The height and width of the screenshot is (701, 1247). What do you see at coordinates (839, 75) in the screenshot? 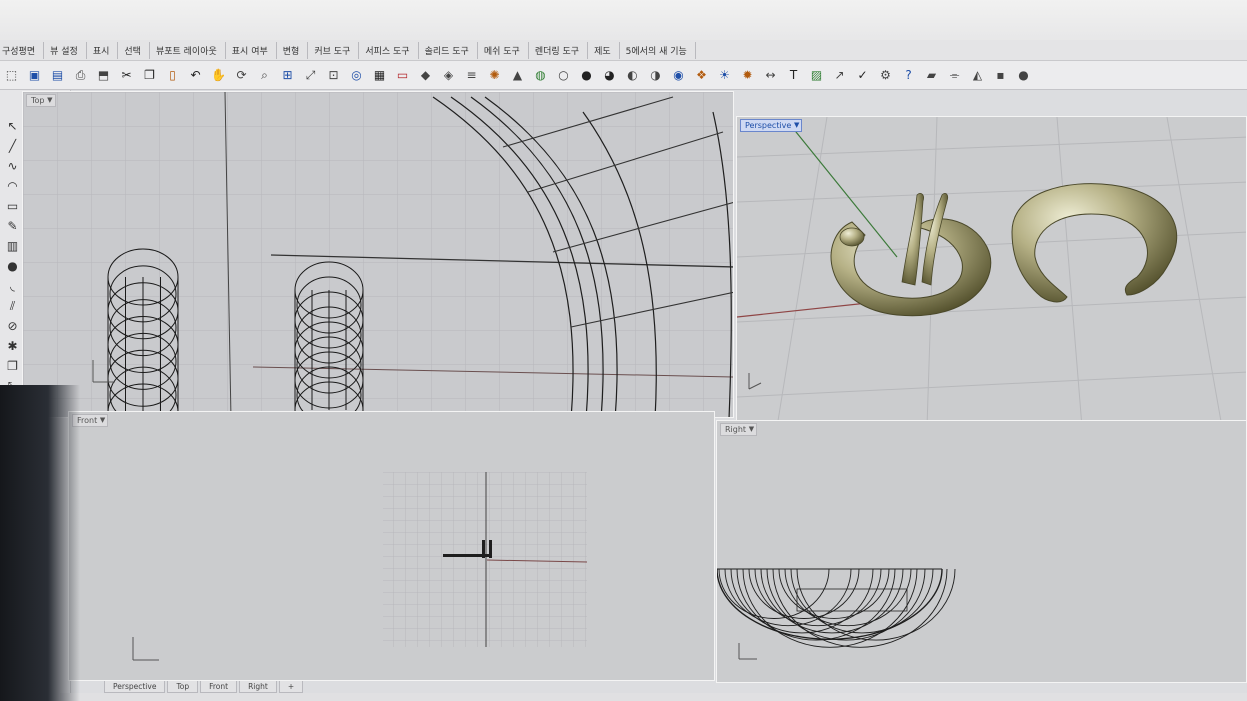
I see `leader-icon: ↗` at bounding box center [839, 75].